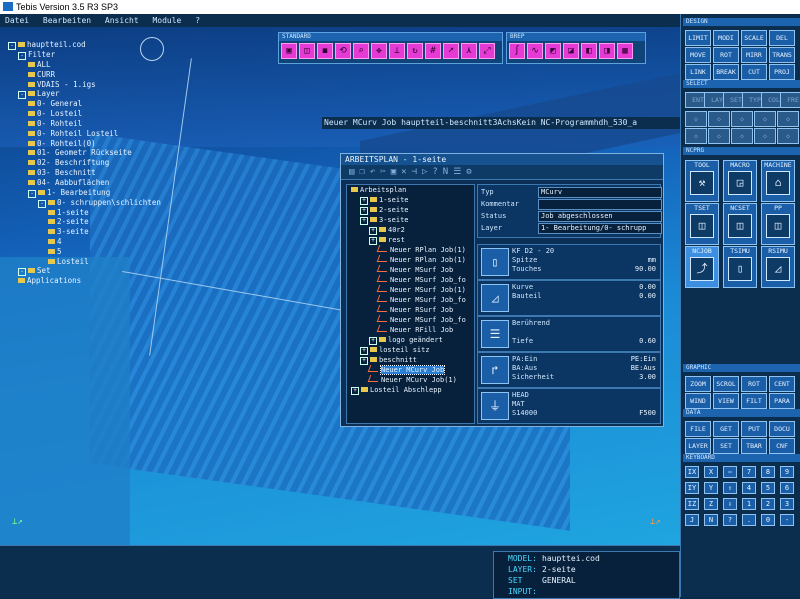 This screenshot has width=800, height=599. I want to click on key-button: 2, so click(768, 504).